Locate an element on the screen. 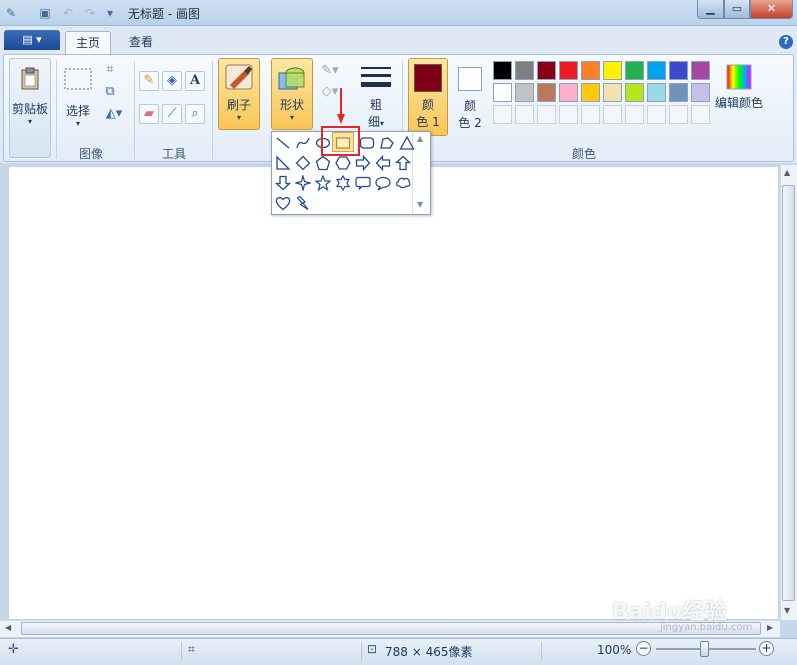 Image resolution: width=797 pixels, height=665 pixels. magnifier-icon: ⌕ is located at coordinates (195, 114).